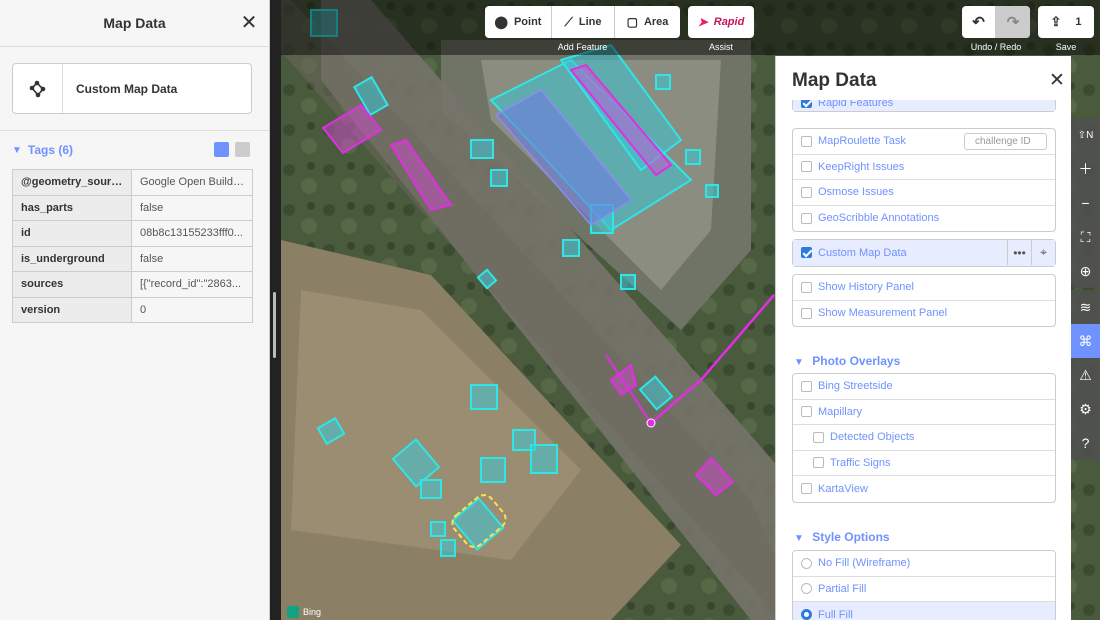 Image resolution: width=1100 pixels, height=620 pixels. Describe the element at coordinates (860, 462) in the screenshot. I see `traffic-signs-label: Traffic Signs` at that location.